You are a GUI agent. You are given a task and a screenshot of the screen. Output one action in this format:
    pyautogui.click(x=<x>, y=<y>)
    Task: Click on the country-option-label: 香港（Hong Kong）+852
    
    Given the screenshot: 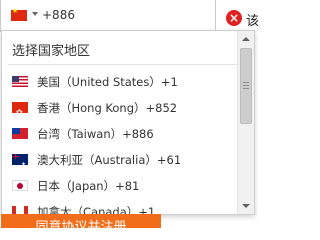 What is the action you would take?
    pyautogui.click(x=107, y=108)
    